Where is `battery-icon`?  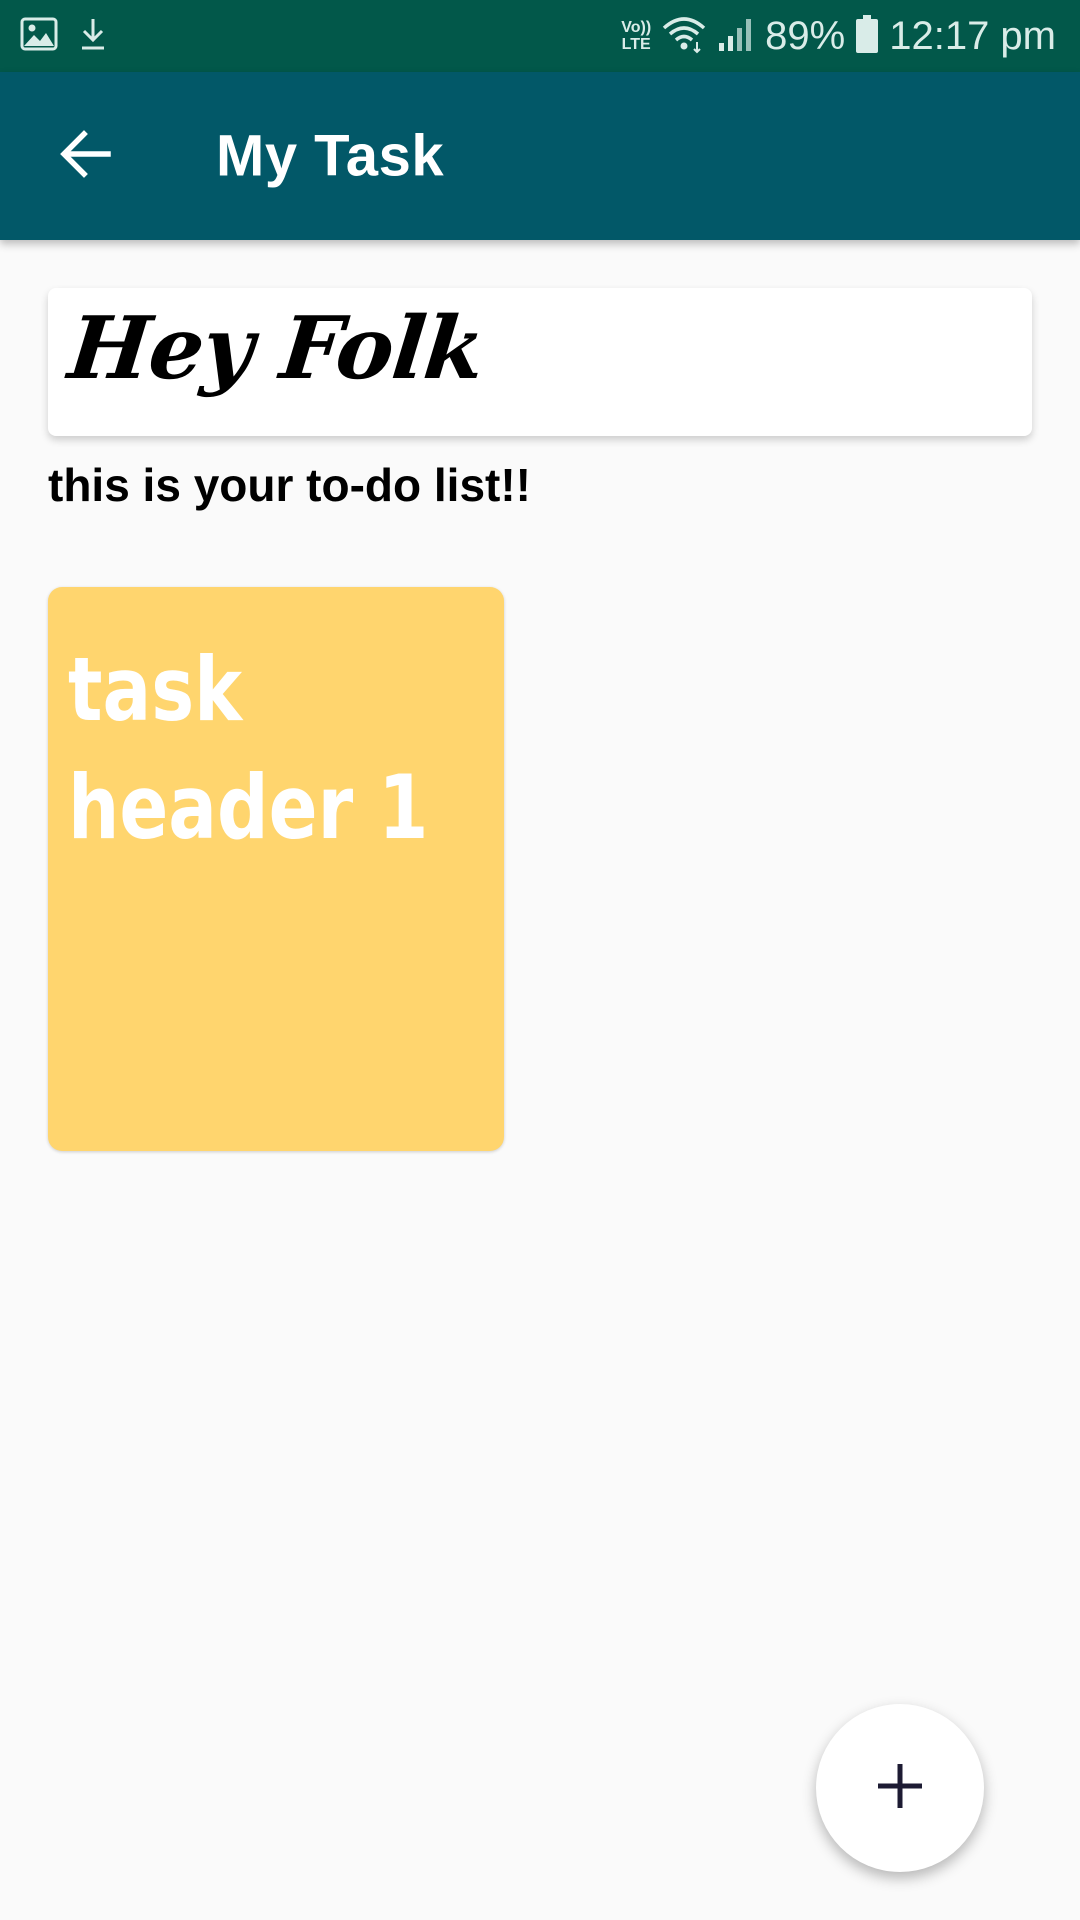
battery-icon is located at coordinates (867, 36).